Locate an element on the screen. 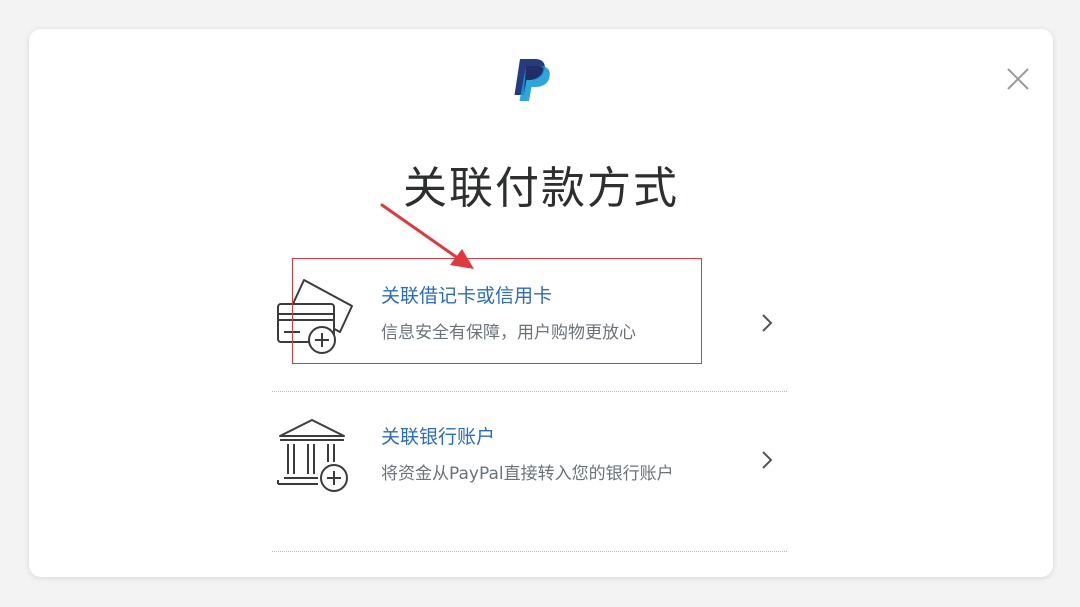 Image resolution: width=1080 pixels, height=607 pixels. link-bank-option: 关联银行账户 将资金从PayPal直接转入您的银行账户 is located at coordinates (529, 472).